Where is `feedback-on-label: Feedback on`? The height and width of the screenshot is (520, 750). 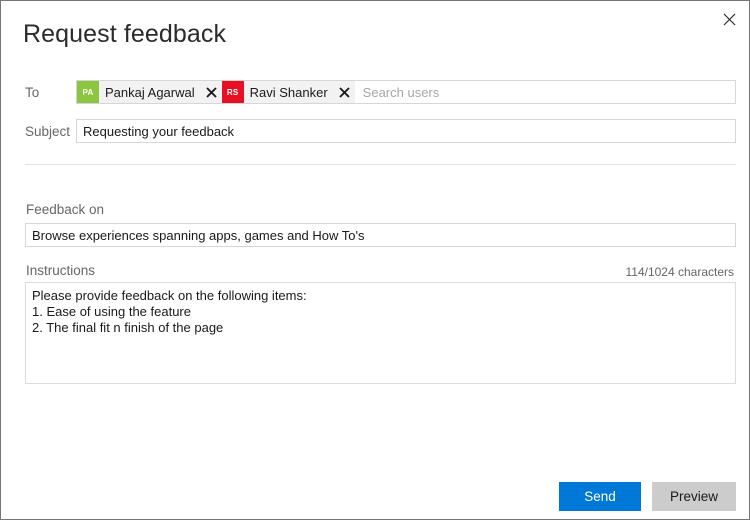
feedback-on-label: Feedback on is located at coordinates (65, 209).